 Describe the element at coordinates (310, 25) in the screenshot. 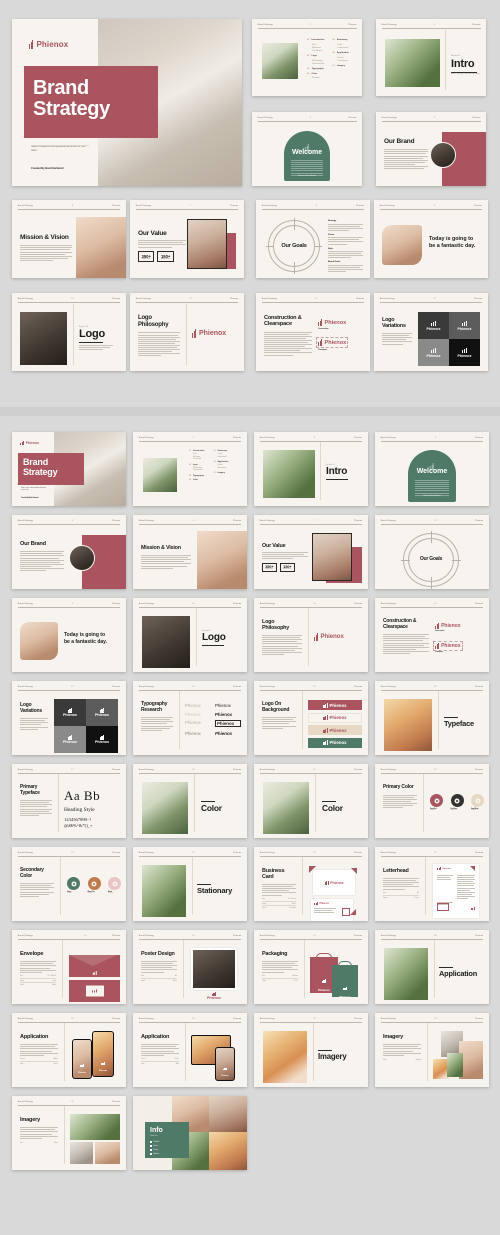

I see `header-page: 2` at that location.